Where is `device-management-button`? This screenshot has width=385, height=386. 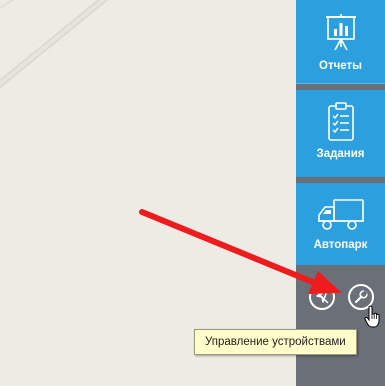
device-management-button is located at coordinates (361, 297).